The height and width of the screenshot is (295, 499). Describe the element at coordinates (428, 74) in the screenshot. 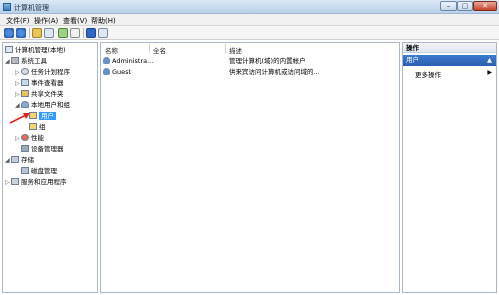

I see `more-actions-link: 更多操作` at that location.